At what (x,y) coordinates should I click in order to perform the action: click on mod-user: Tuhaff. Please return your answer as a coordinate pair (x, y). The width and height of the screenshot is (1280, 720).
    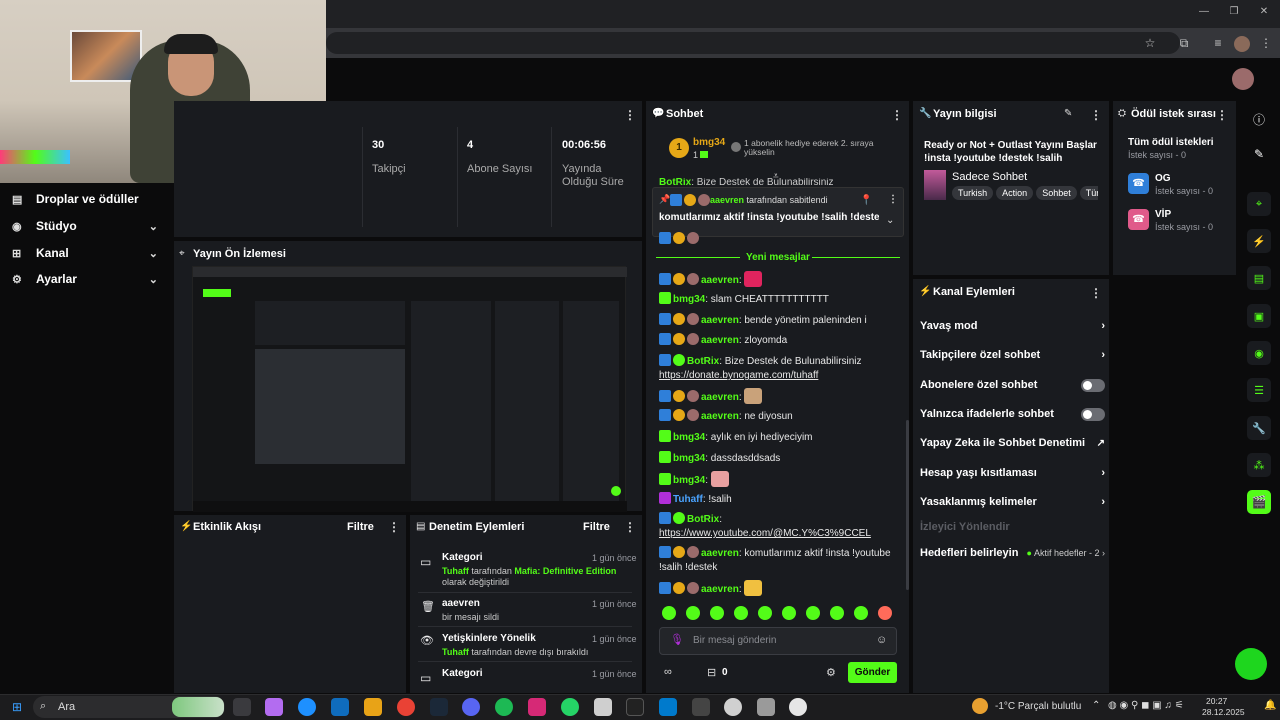
    Looking at the image, I should click on (455, 652).